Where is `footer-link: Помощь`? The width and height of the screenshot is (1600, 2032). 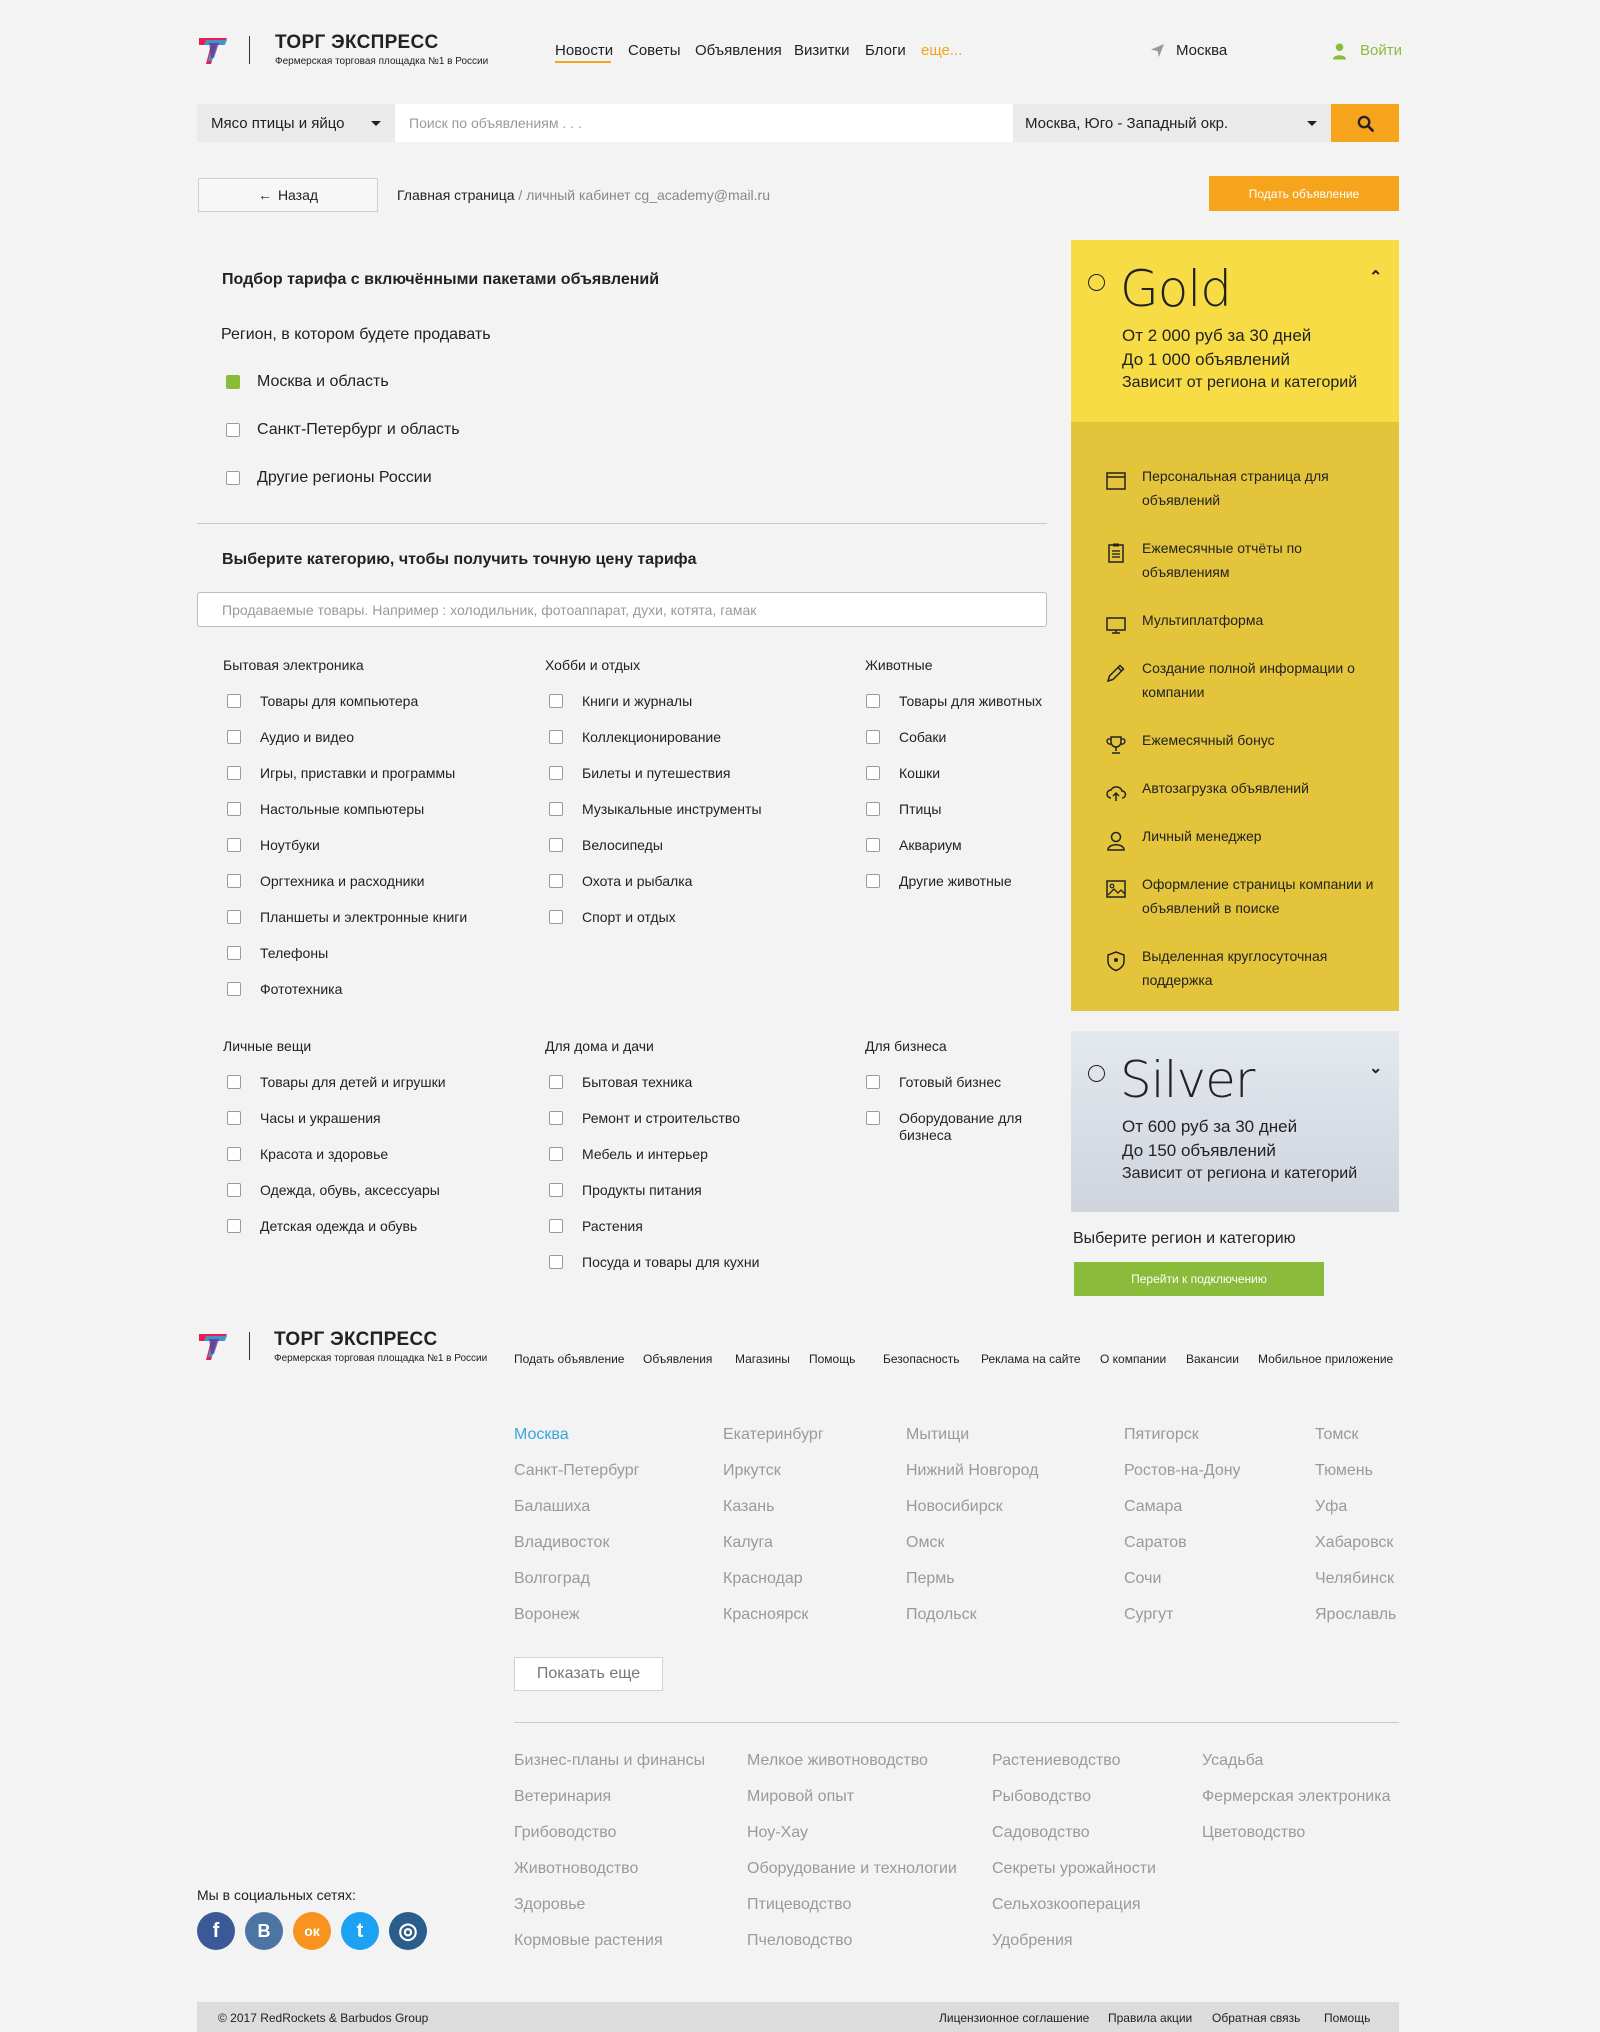
footer-link: Помощь is located at coordinates (832, 1359).